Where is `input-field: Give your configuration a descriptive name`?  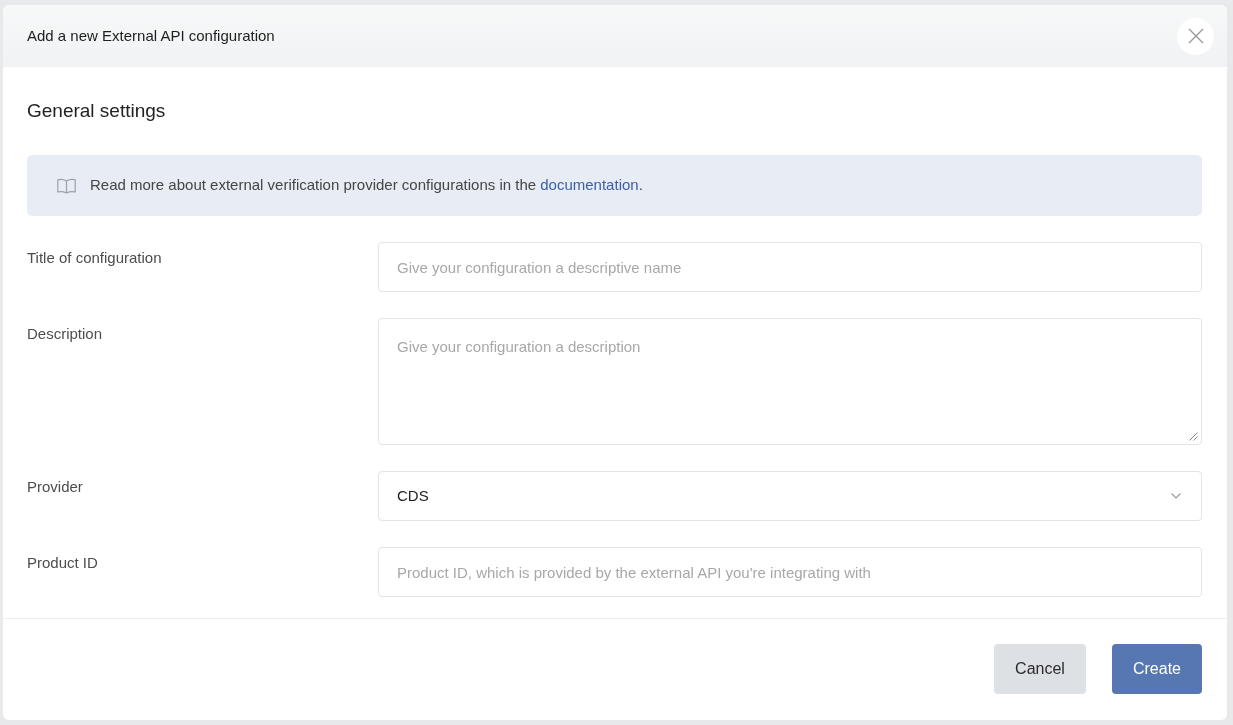 input-field: Give your configuration a descriptive name is located at coordinates (790, 267).